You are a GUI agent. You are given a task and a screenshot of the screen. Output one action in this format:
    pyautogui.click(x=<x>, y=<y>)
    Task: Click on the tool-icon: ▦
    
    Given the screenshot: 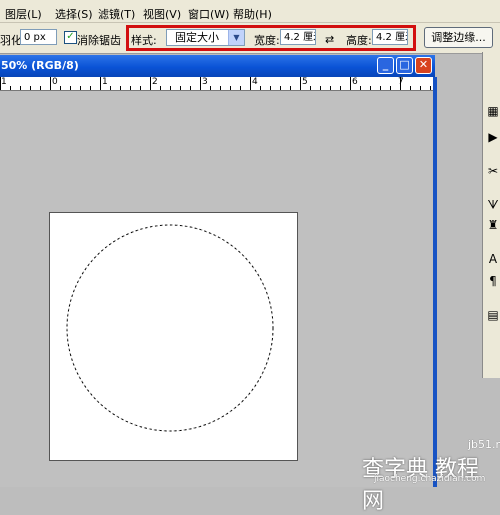 What is the action you would take?
    pyautogui.click(x=493, y=111)
    